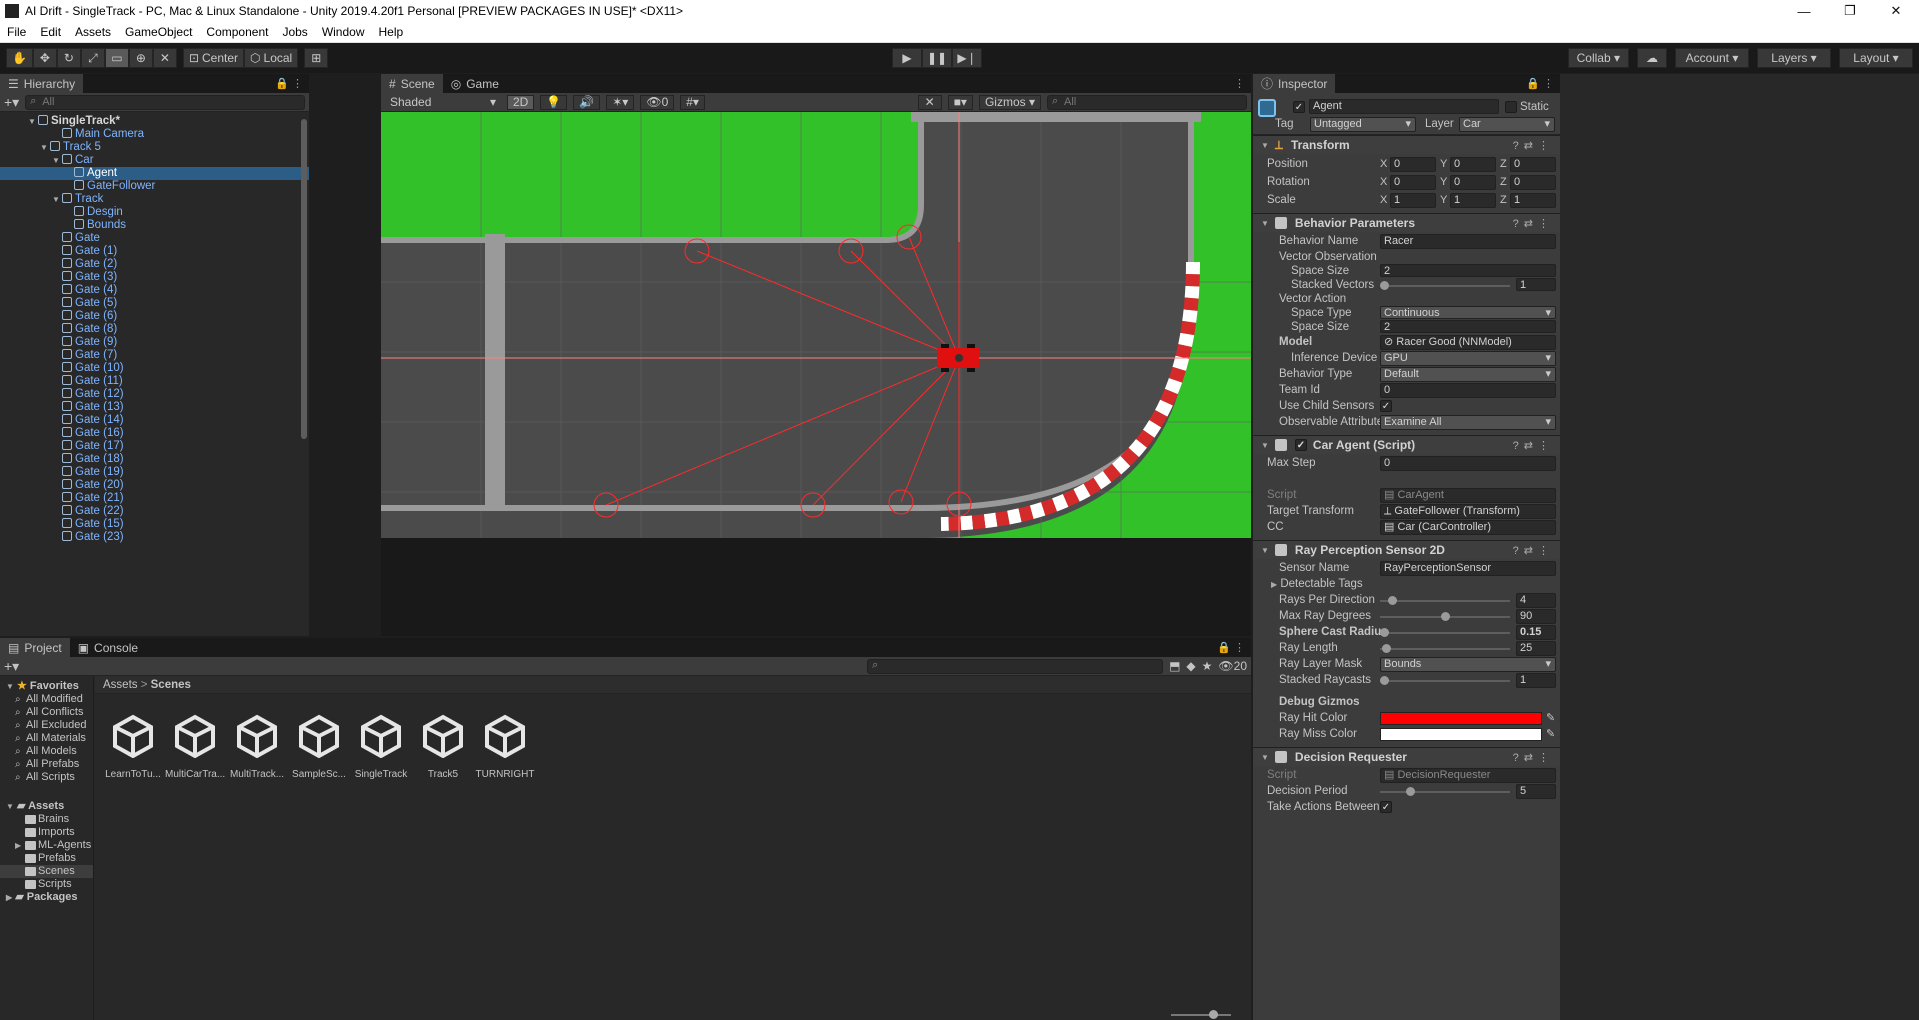 This screenshot has width=1919, height=1020. What do you see at coordinates (1190, 666) in the screenshot?
I see `filter-label-icon: ◆` at bounding box center [1190, 666].